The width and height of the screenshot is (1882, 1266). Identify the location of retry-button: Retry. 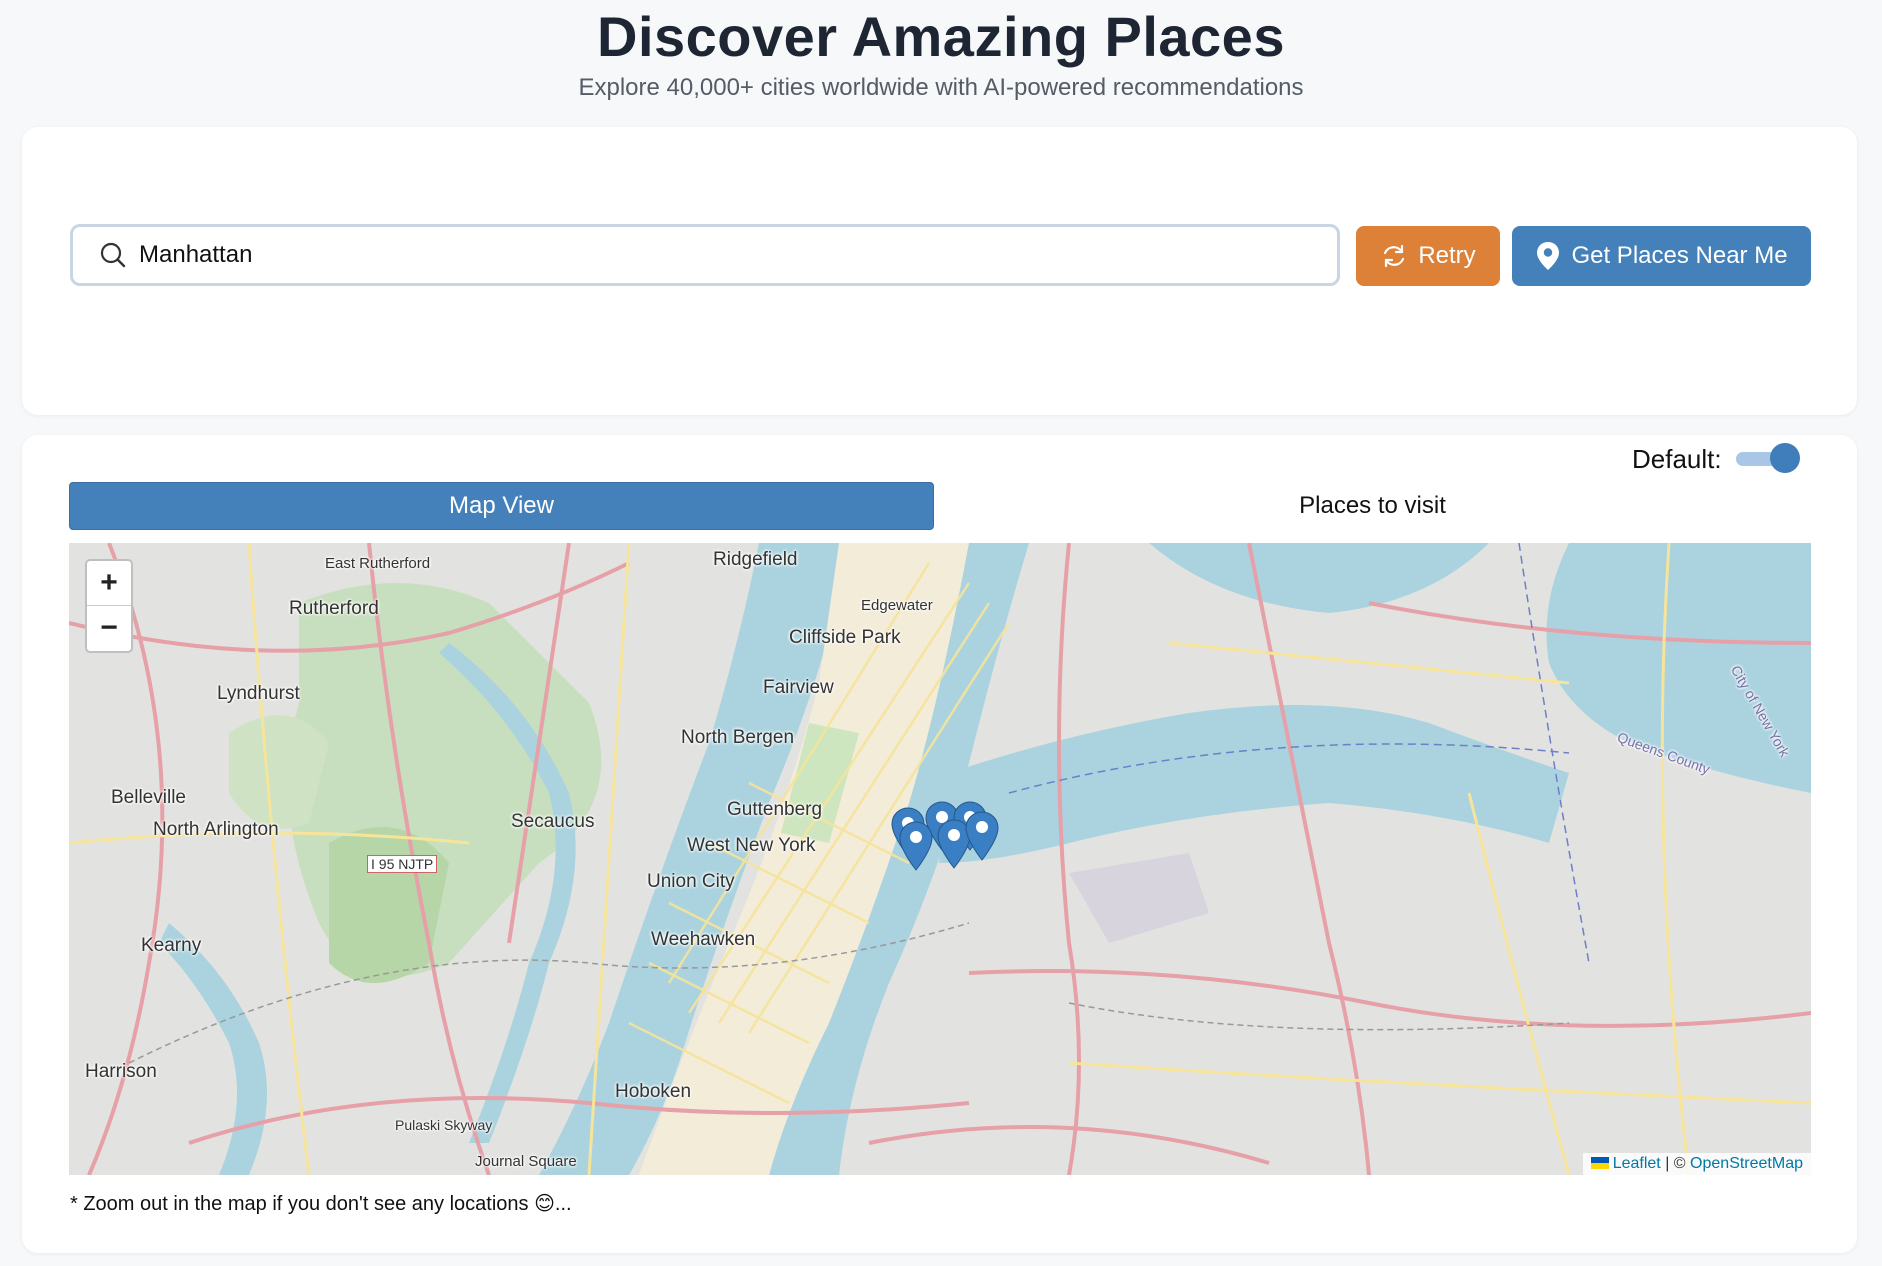
(1428, 256).